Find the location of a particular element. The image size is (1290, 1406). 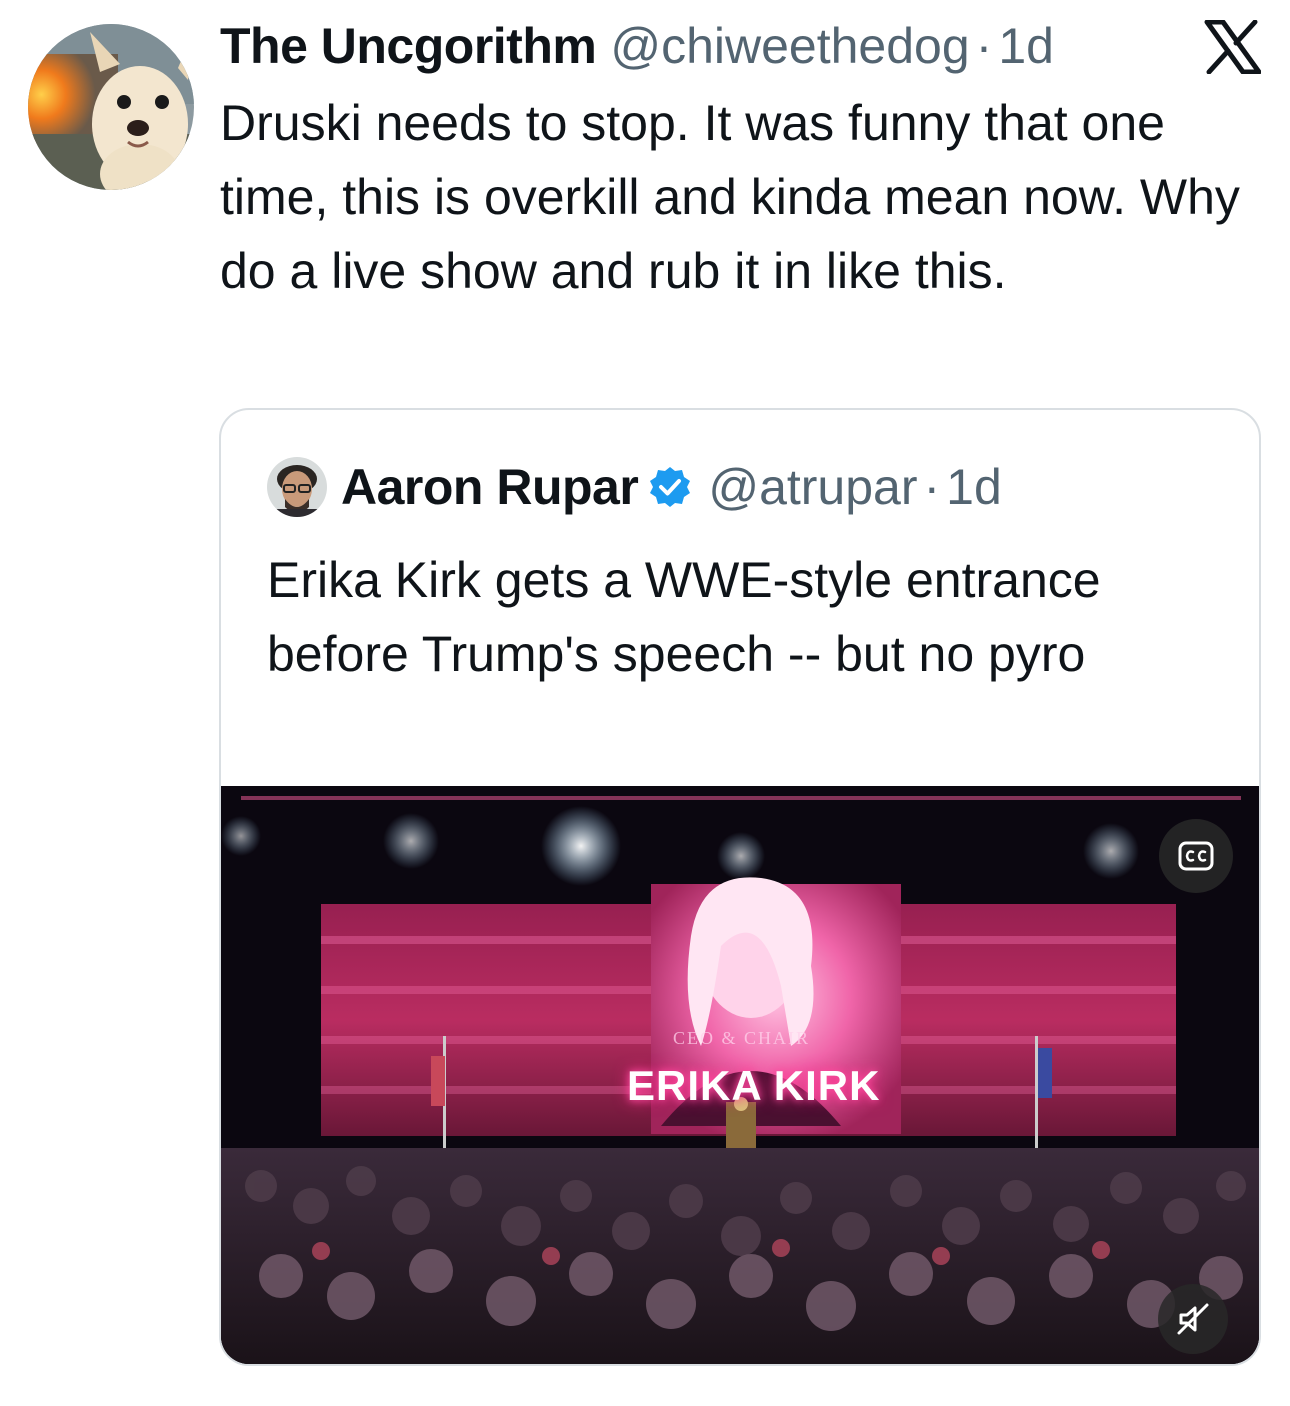

closed-captions-icon is located at coordinates (1196, 856).